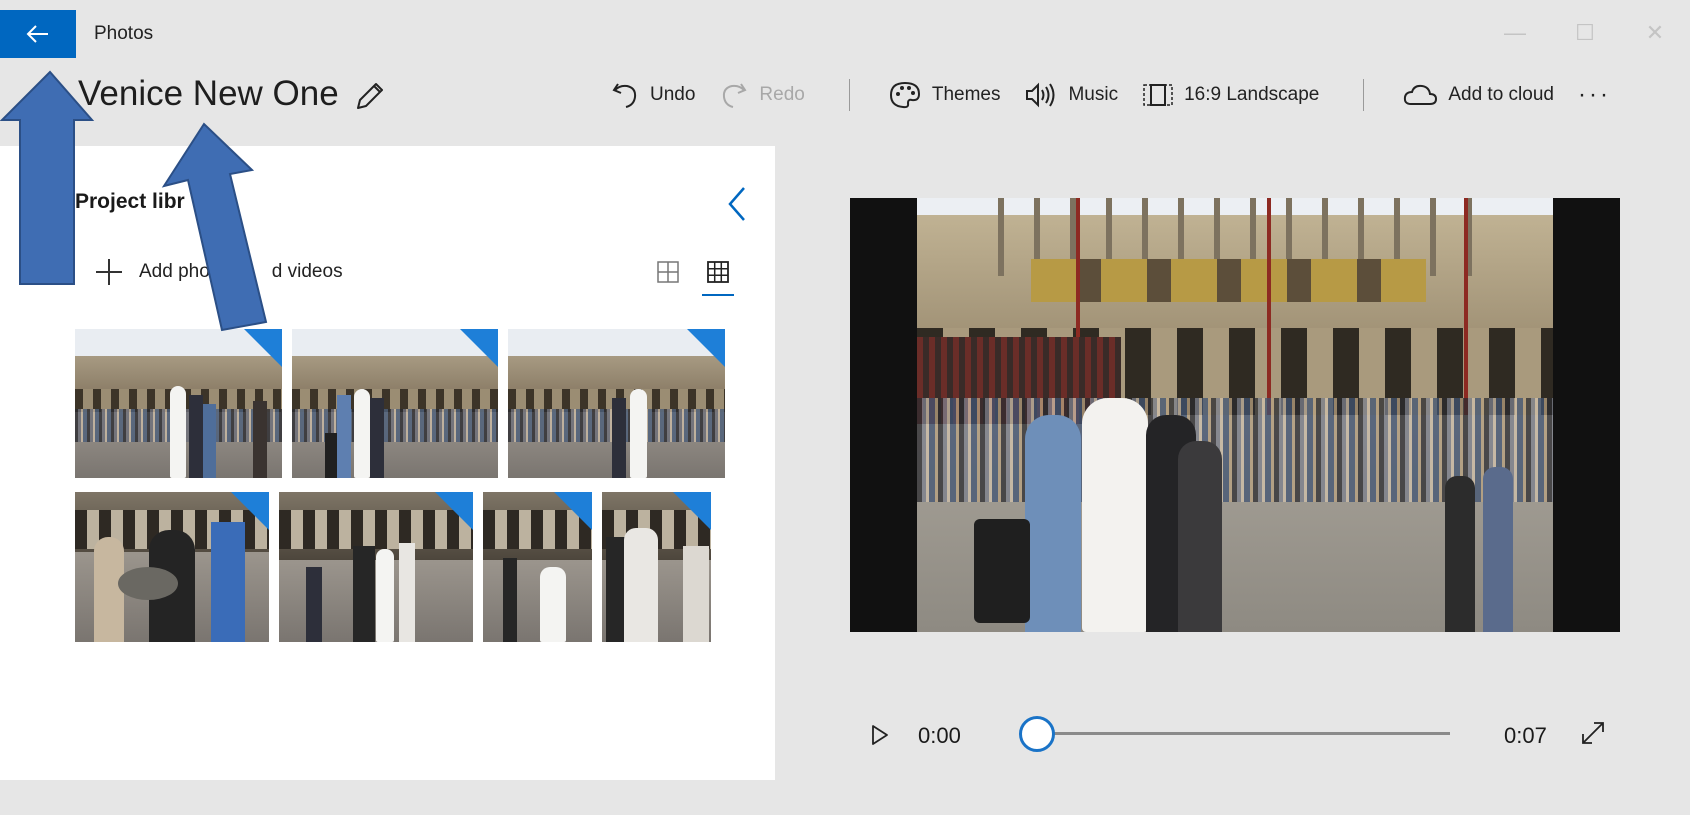  I want to click on seek-bar, so click(1243, 733).